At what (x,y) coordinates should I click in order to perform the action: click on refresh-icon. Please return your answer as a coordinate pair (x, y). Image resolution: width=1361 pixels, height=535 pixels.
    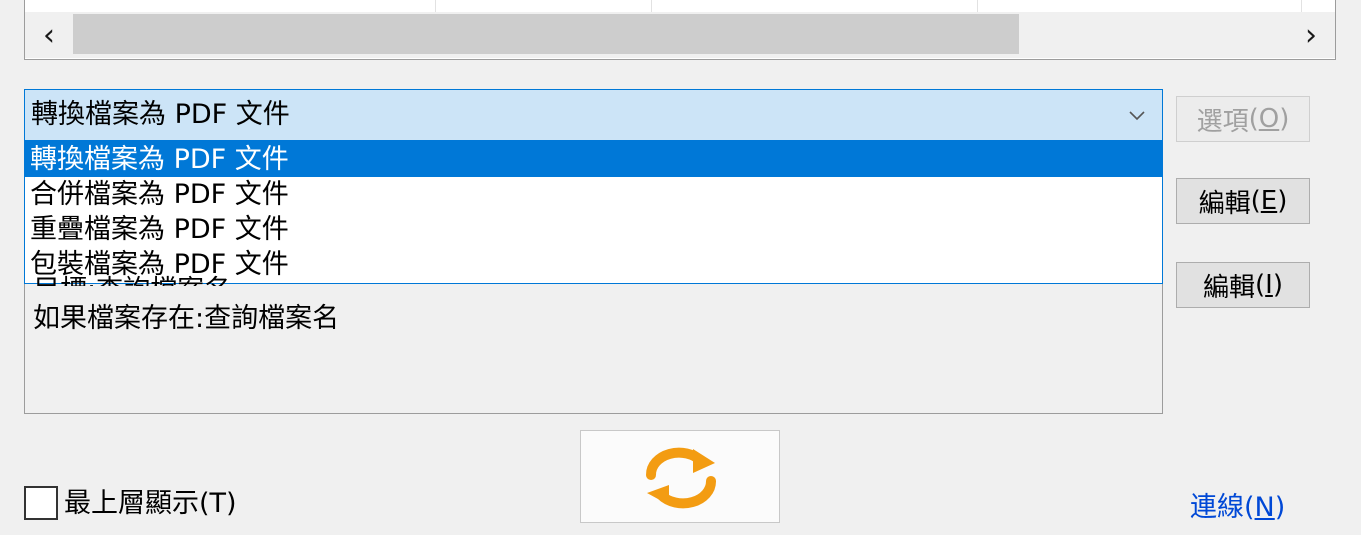
    Looking at the image, I should click on (681, 478).